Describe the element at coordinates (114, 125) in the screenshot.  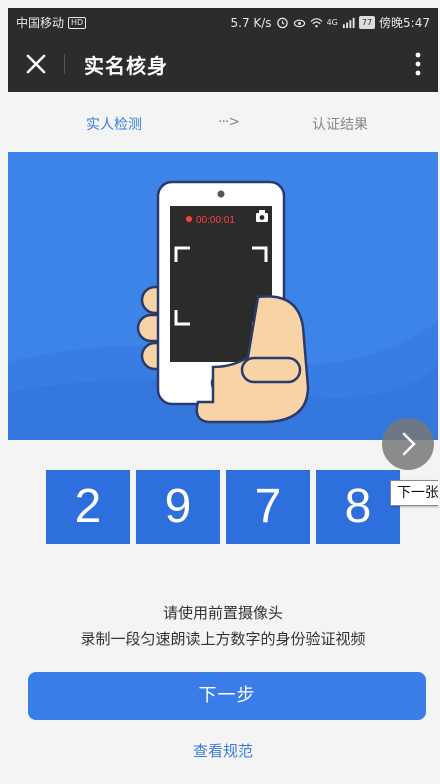
I see `step-liveness-check: 实人检测` at that location.